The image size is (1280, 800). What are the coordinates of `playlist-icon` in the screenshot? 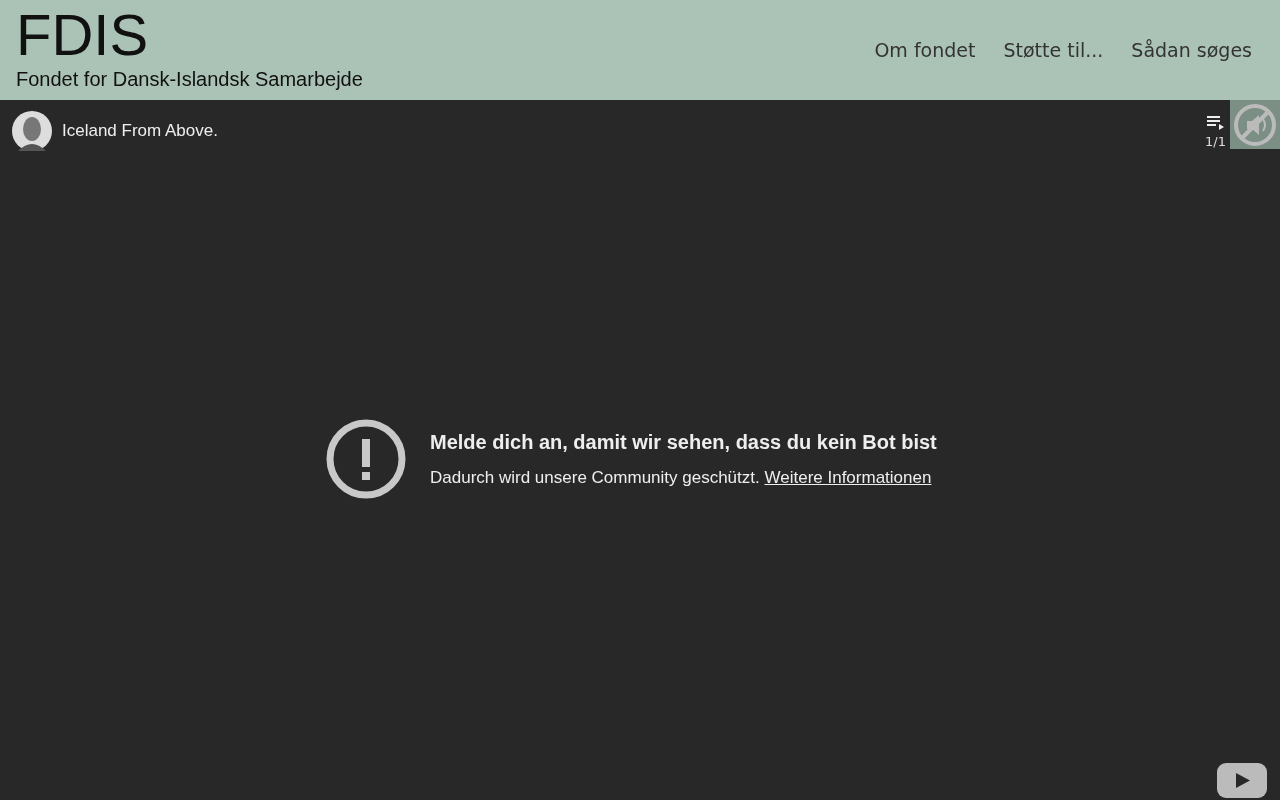 It's located at (1215, 122).